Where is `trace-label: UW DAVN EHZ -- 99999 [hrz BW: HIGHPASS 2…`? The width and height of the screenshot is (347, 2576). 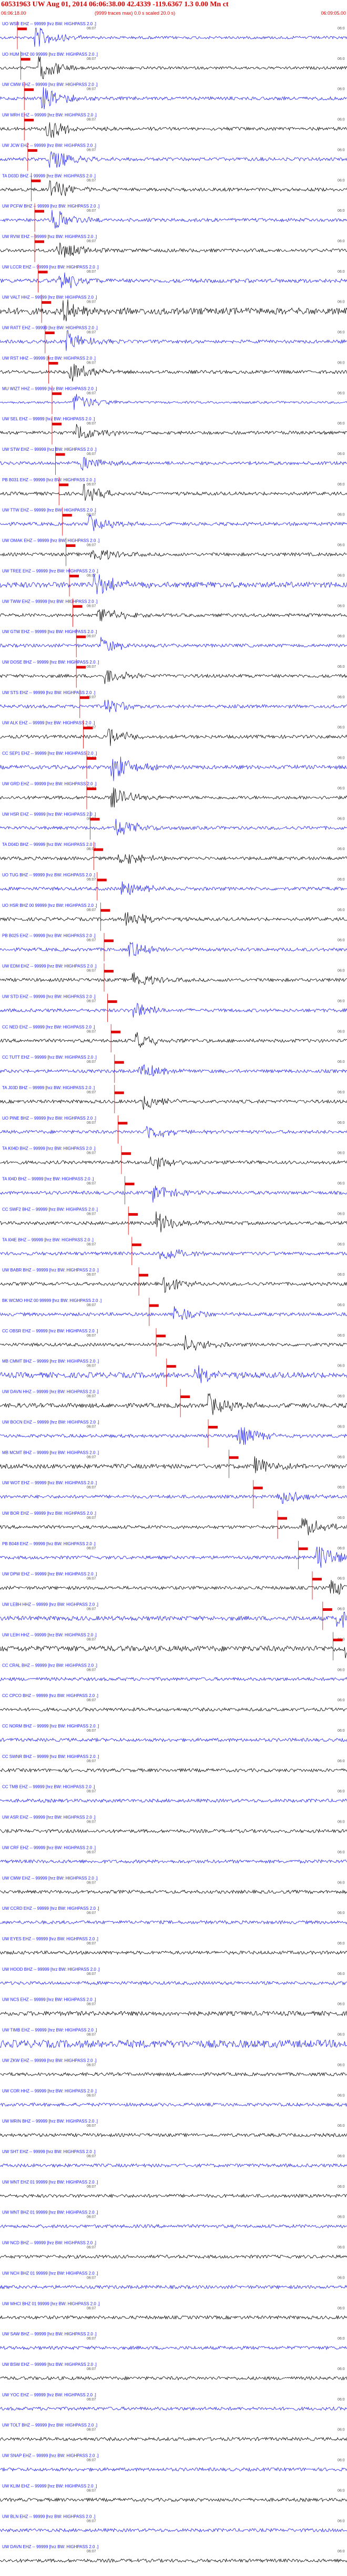 trace-label: UW DAVN EHZ -- 99999 [hrz BW: HIGHPASS 2… is located at coordinates (50, 2546).